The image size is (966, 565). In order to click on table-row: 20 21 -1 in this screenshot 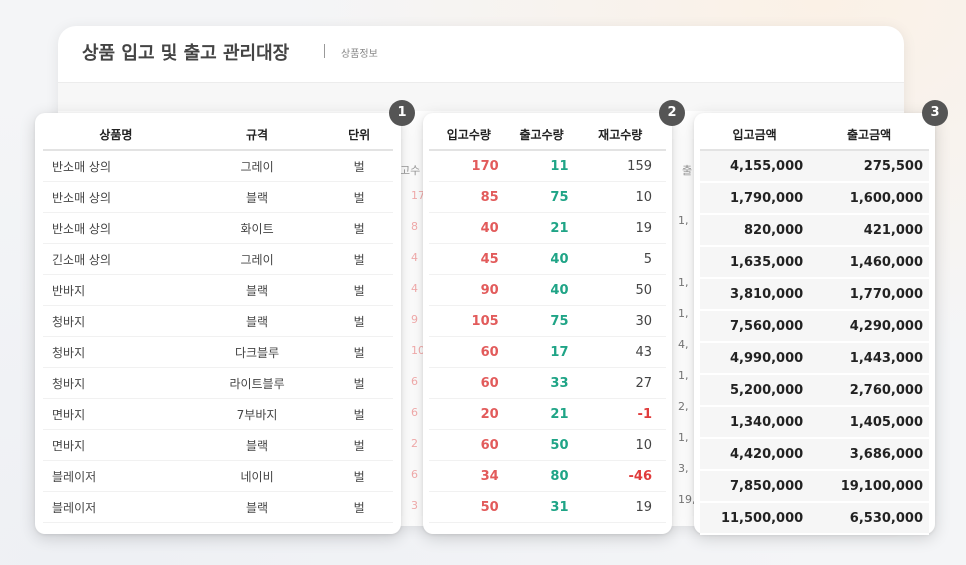, I will do `click(547, 414)`.